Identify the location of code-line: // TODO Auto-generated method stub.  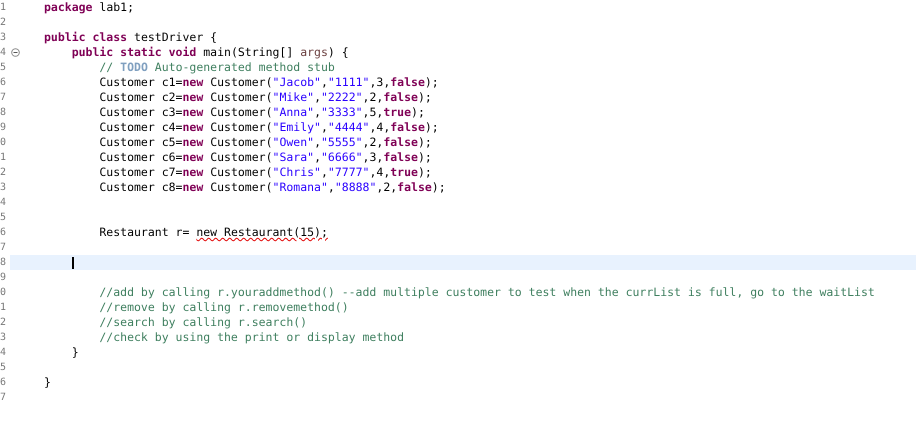
(216, 67).